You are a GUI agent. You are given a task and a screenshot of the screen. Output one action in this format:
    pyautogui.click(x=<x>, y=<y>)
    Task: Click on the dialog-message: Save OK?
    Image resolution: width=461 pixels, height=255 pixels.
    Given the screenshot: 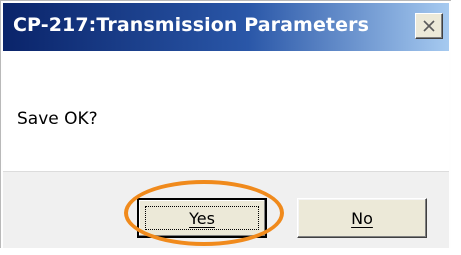 What is the action you would take?
    pyautogui.click(x=57, y=119)
    